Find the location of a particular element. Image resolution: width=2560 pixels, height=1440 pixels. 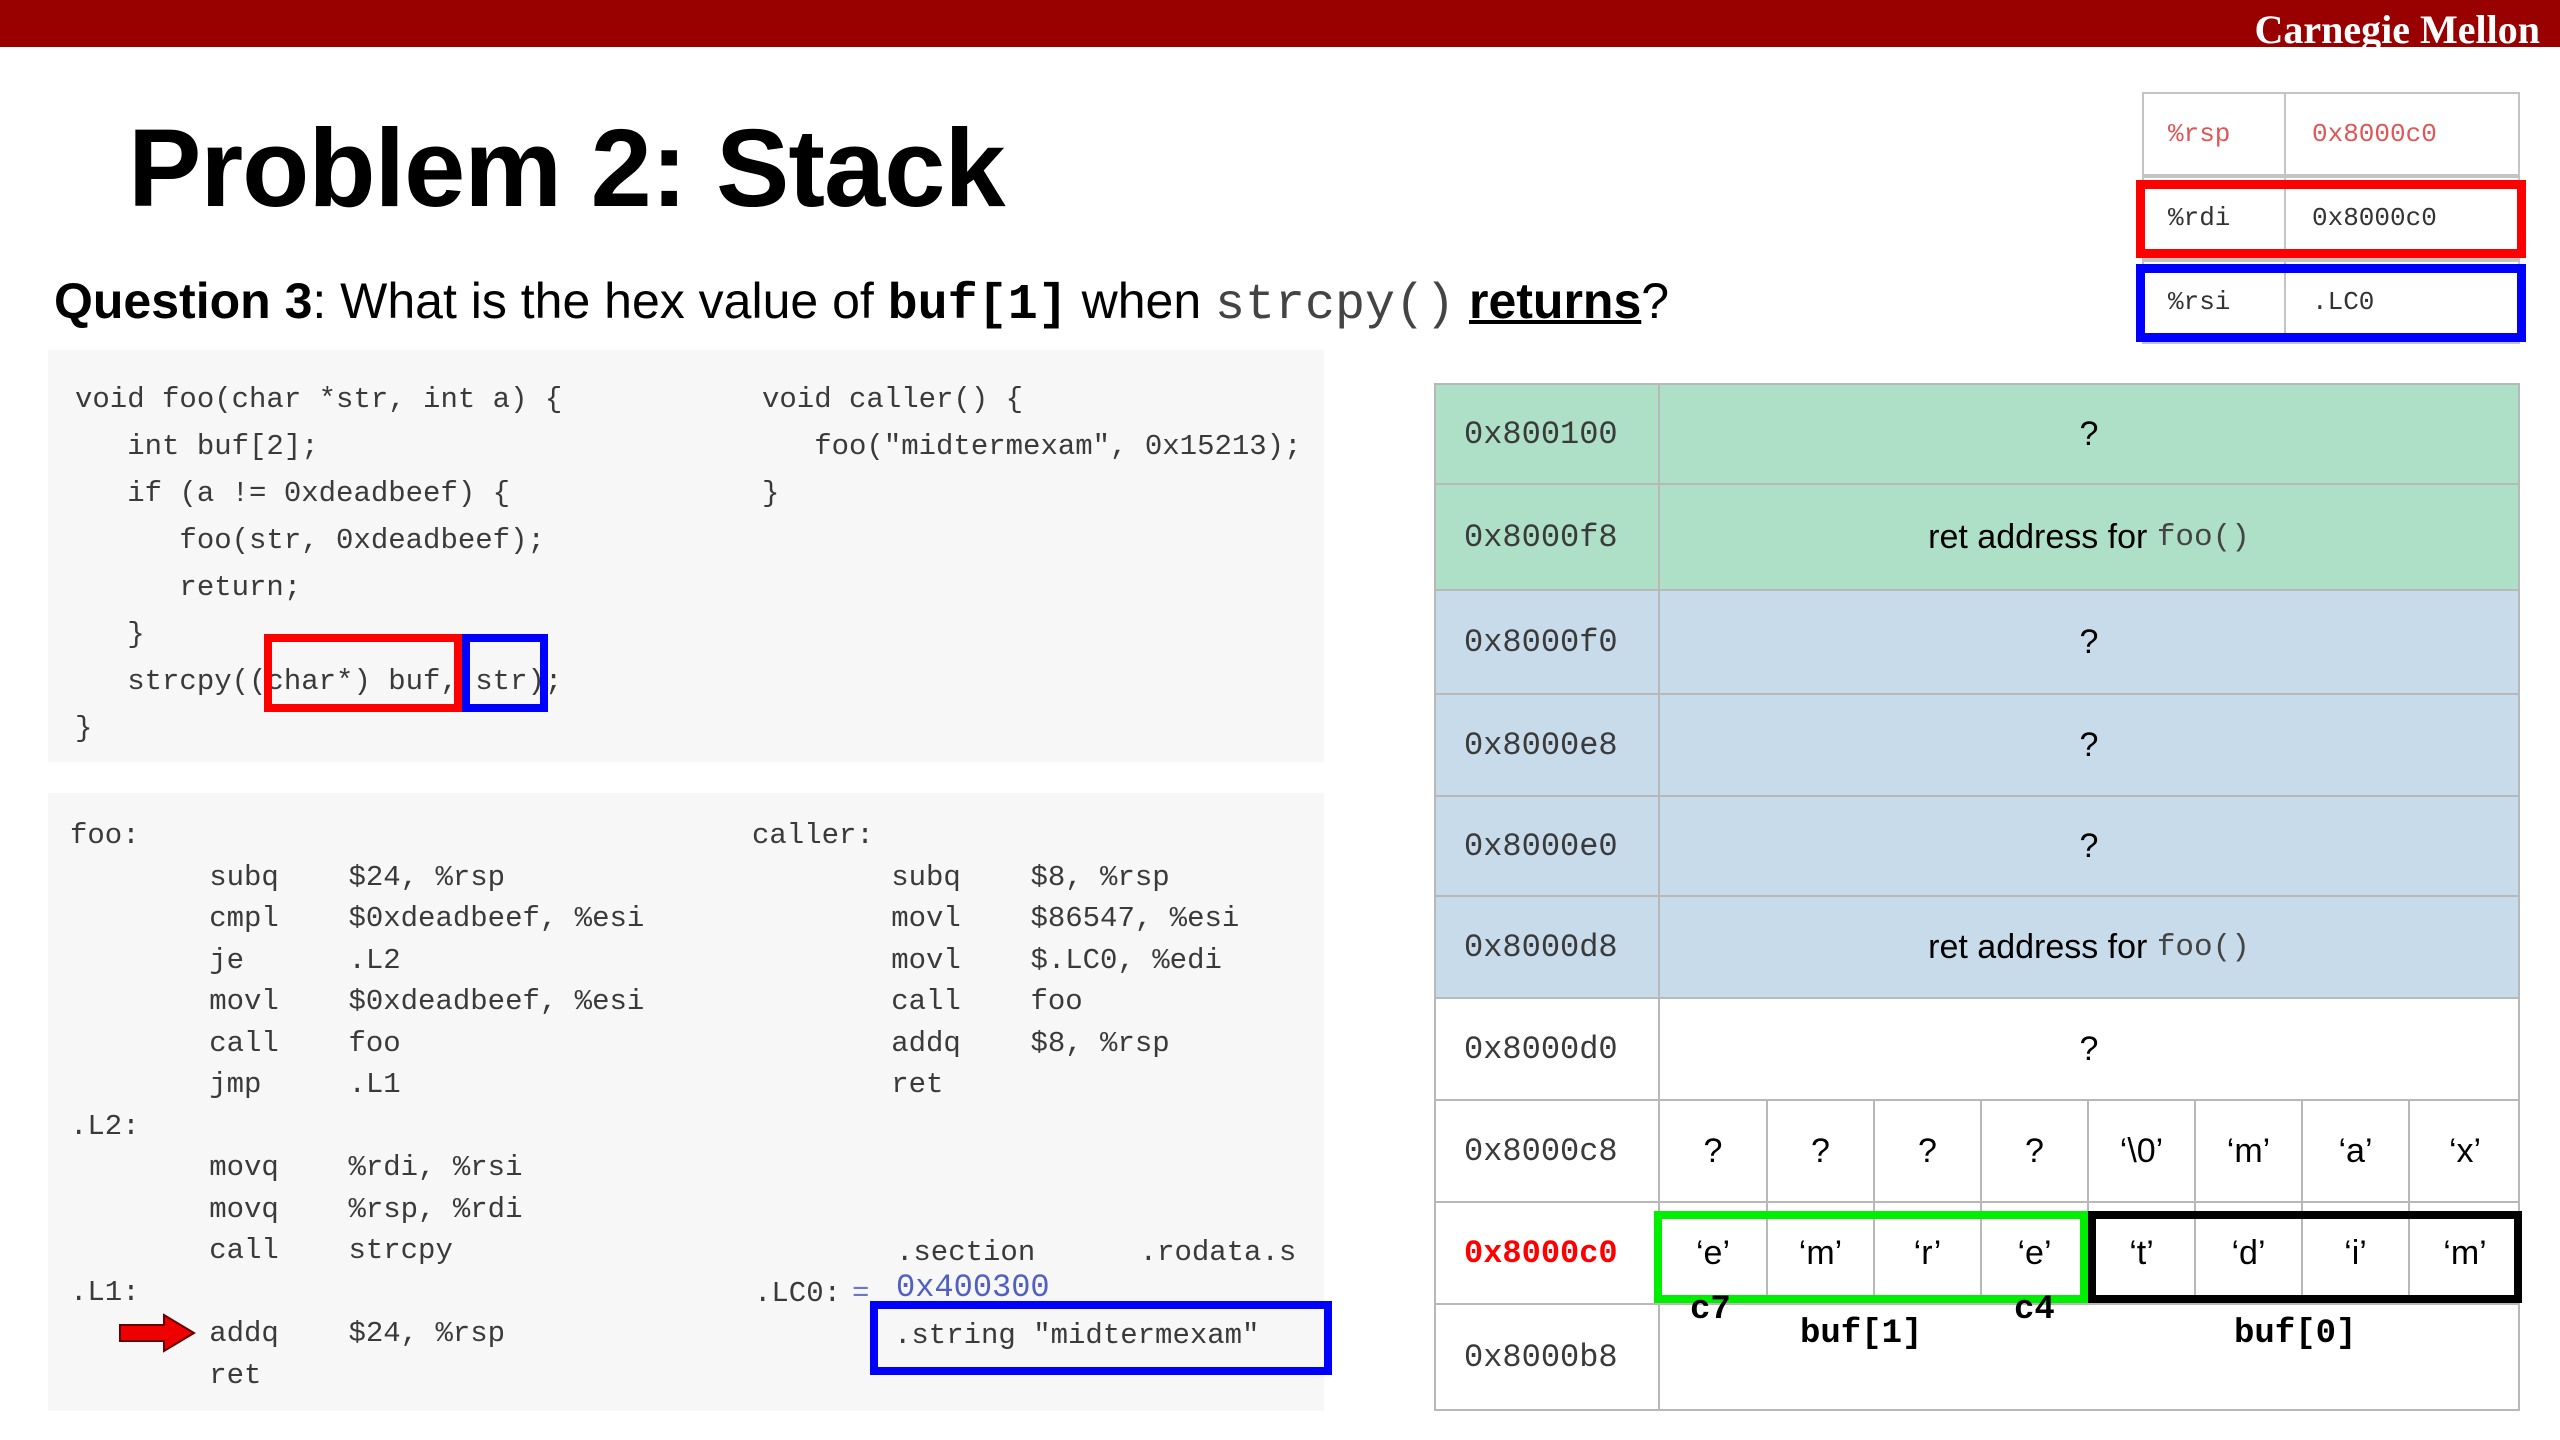

current-instruction-arrow-icon is located at coordinates (157, 1333).